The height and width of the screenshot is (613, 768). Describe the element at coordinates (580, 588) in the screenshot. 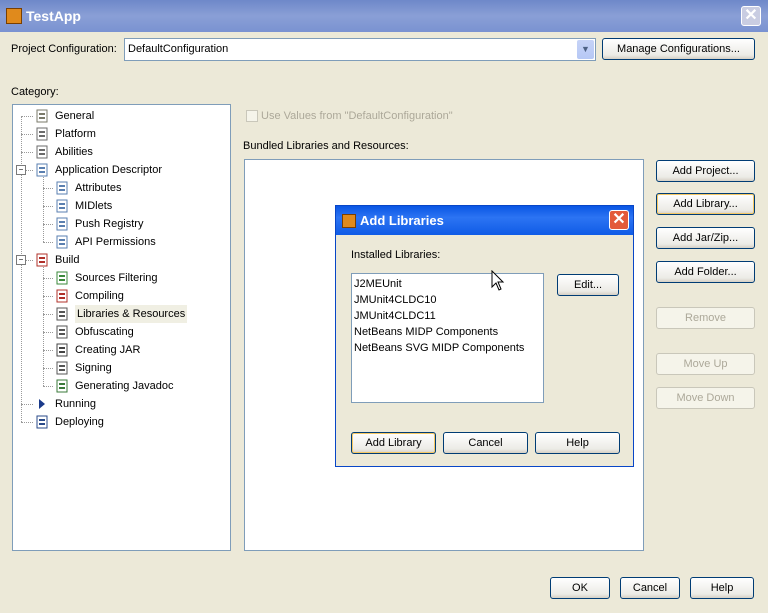

I see `ok-button: OK` at that location.